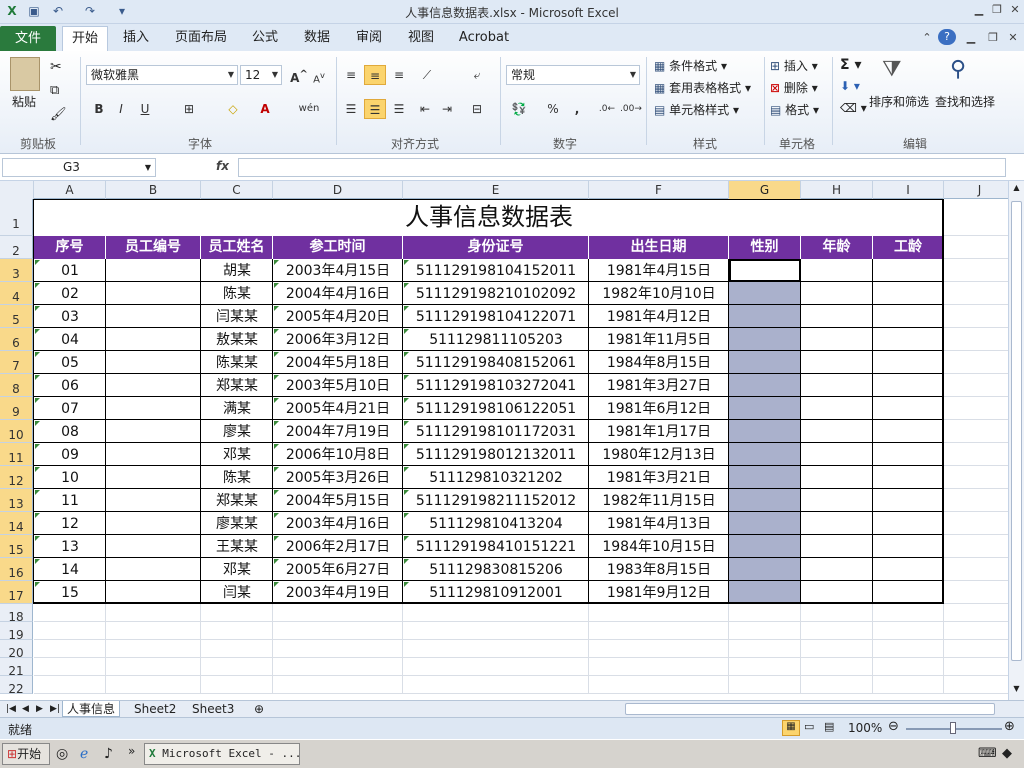  Describe the element at coordinates (24, 101) in the screenshot. I see `paste-button: 粘贴` at that location.